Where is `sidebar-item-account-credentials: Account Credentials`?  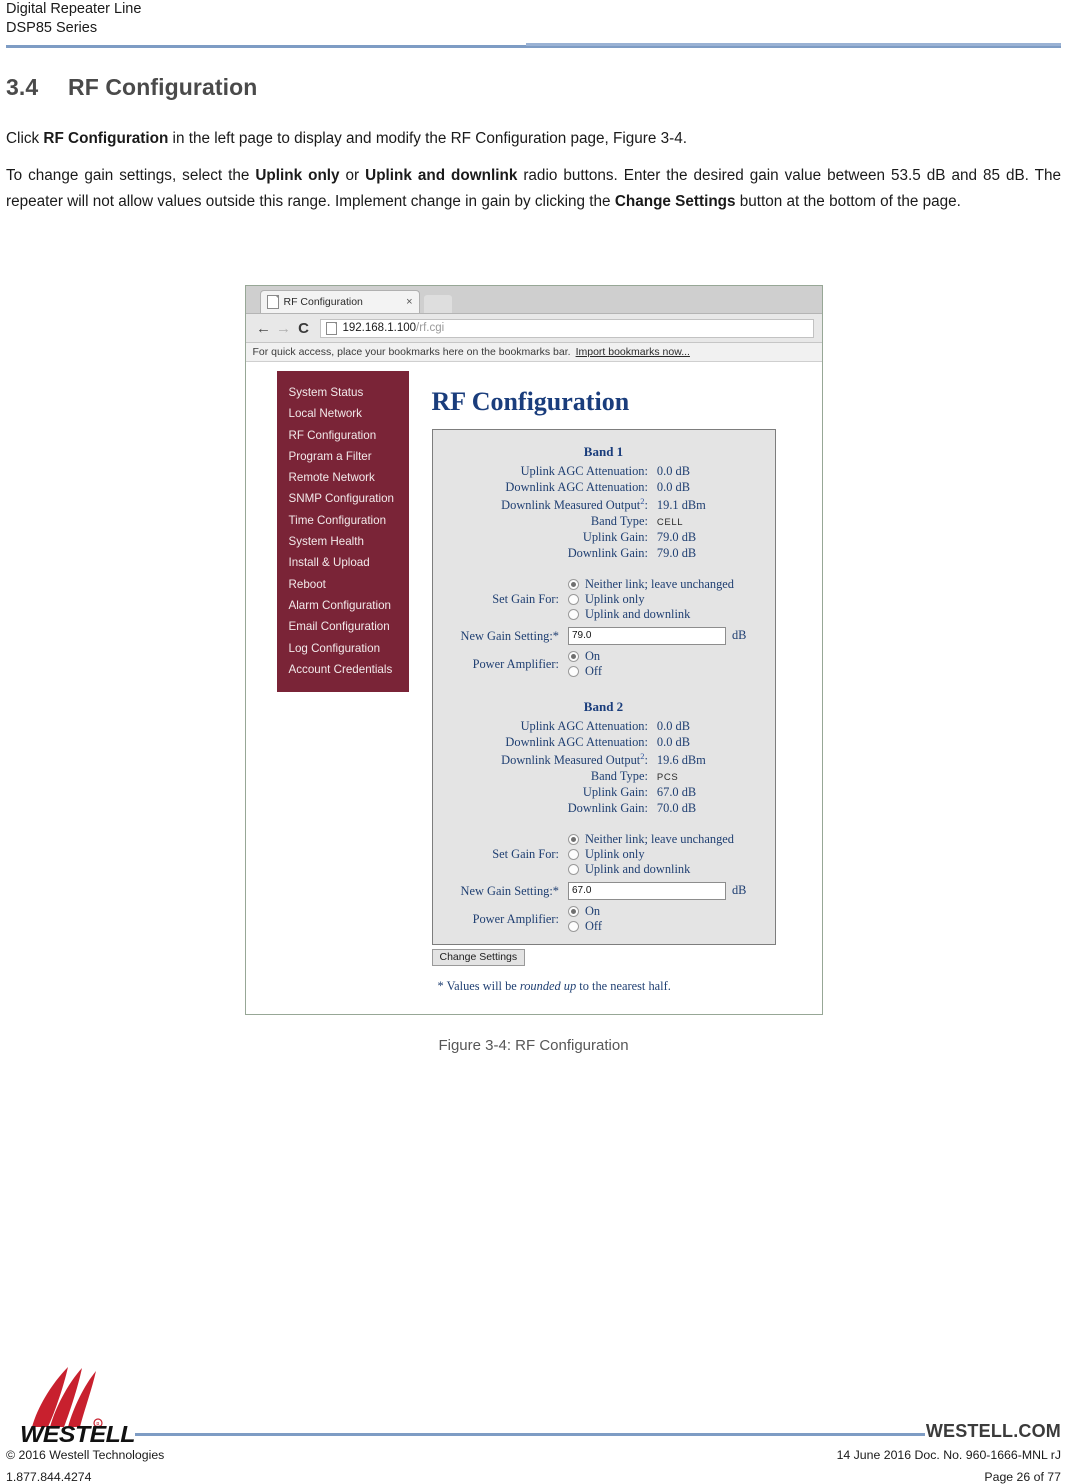 sidebar-item-account-credentials: Account Credentials is located at coordinates (343, 669).